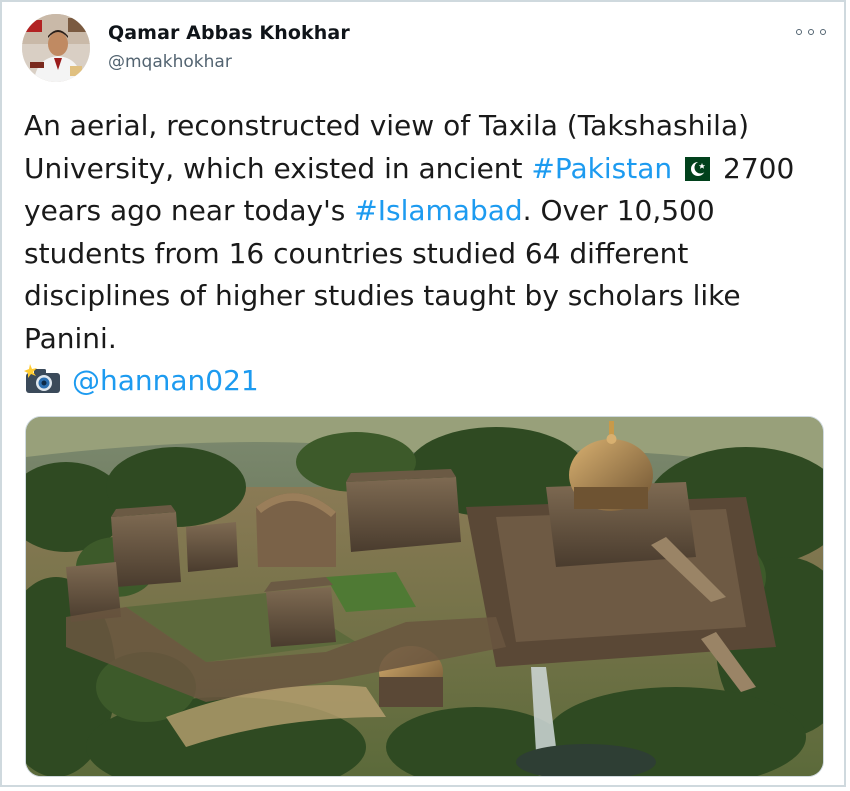  What do you see at coordinates (601, 168) in the screenshot?
I see `hashtag-pakistan-link: #Pakistan` at bounding box center [601, 168].